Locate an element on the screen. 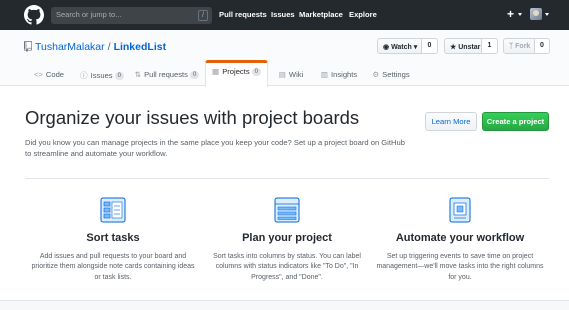  section-divider is located at coordinates (287, 178).